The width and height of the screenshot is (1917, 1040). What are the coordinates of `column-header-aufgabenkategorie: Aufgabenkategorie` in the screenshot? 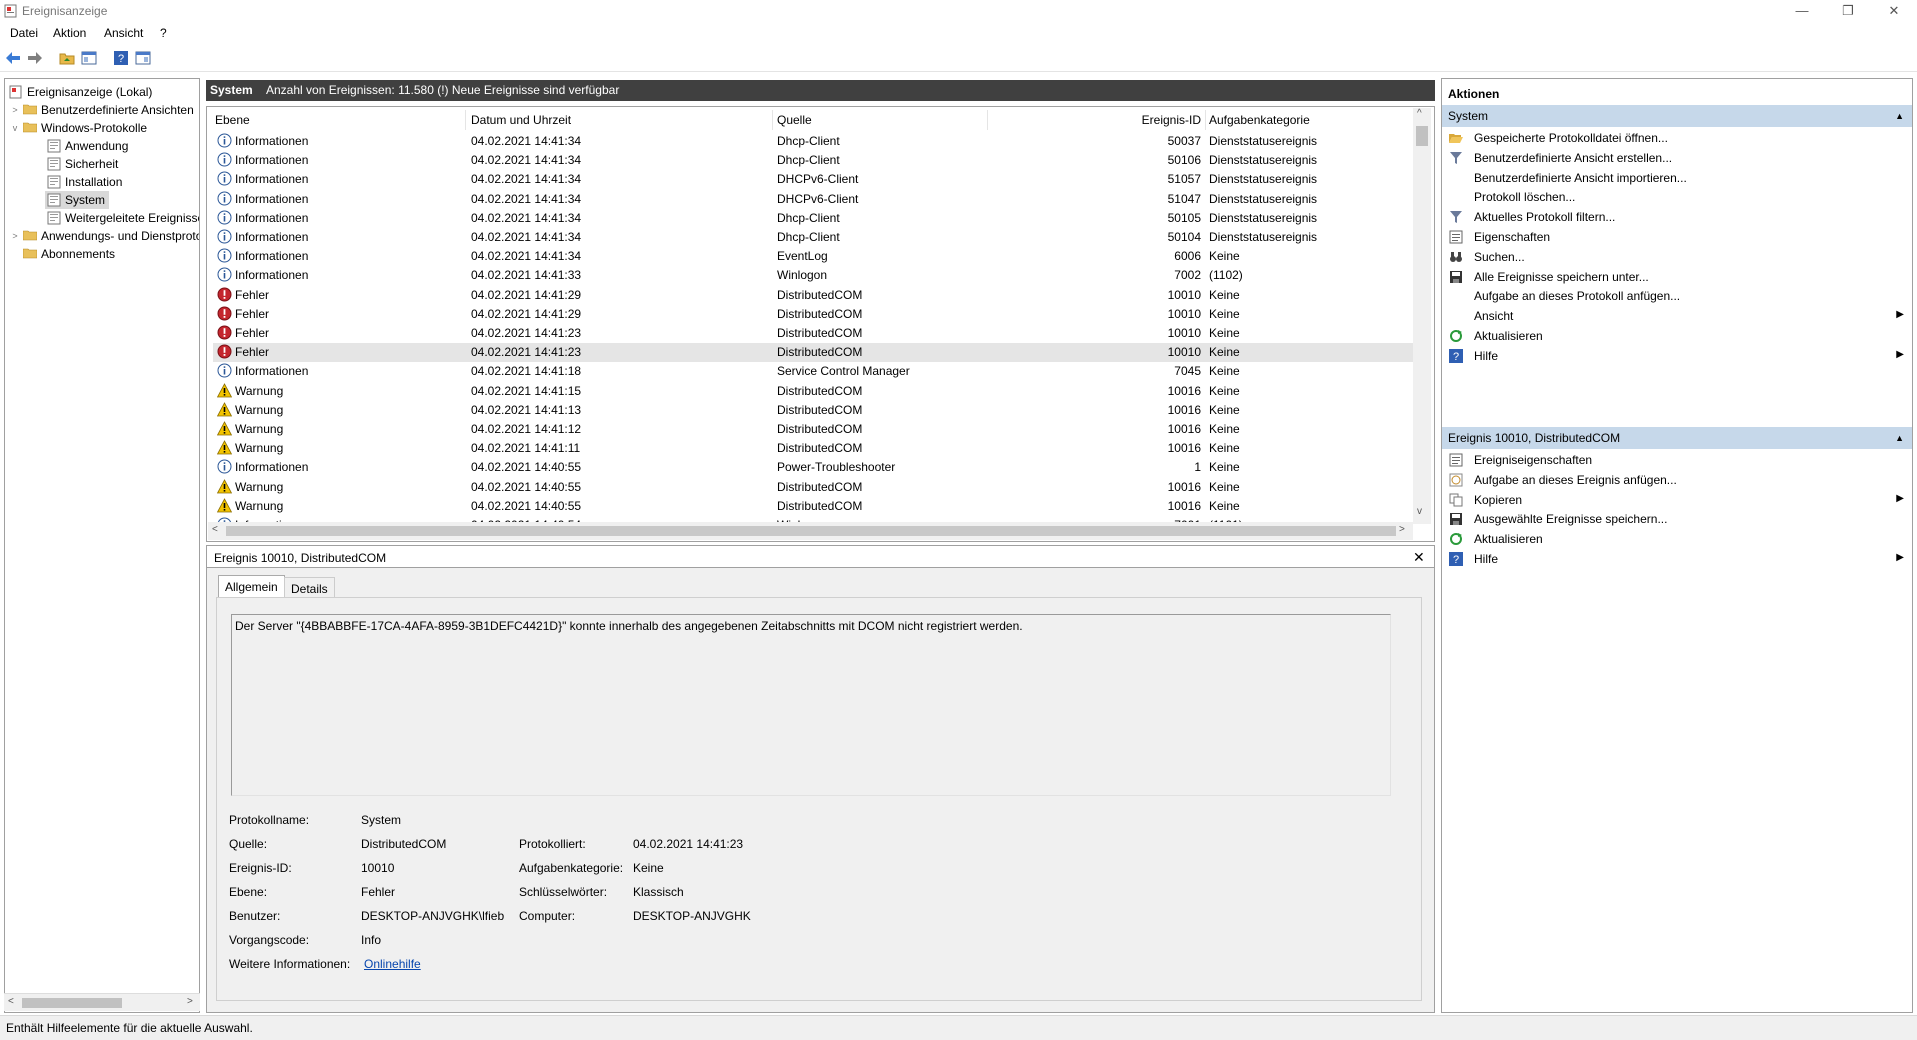 It's located at (1259, 120).